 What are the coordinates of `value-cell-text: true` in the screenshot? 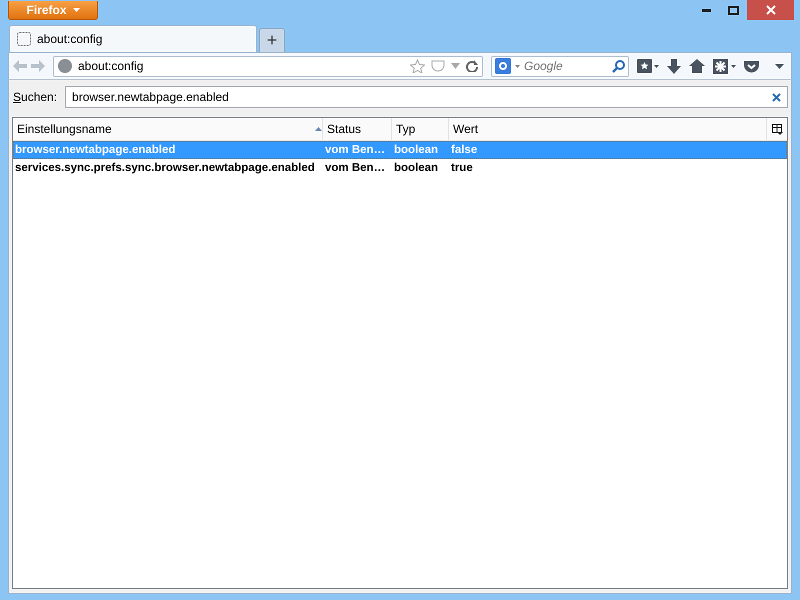 It's located at (462, 168).